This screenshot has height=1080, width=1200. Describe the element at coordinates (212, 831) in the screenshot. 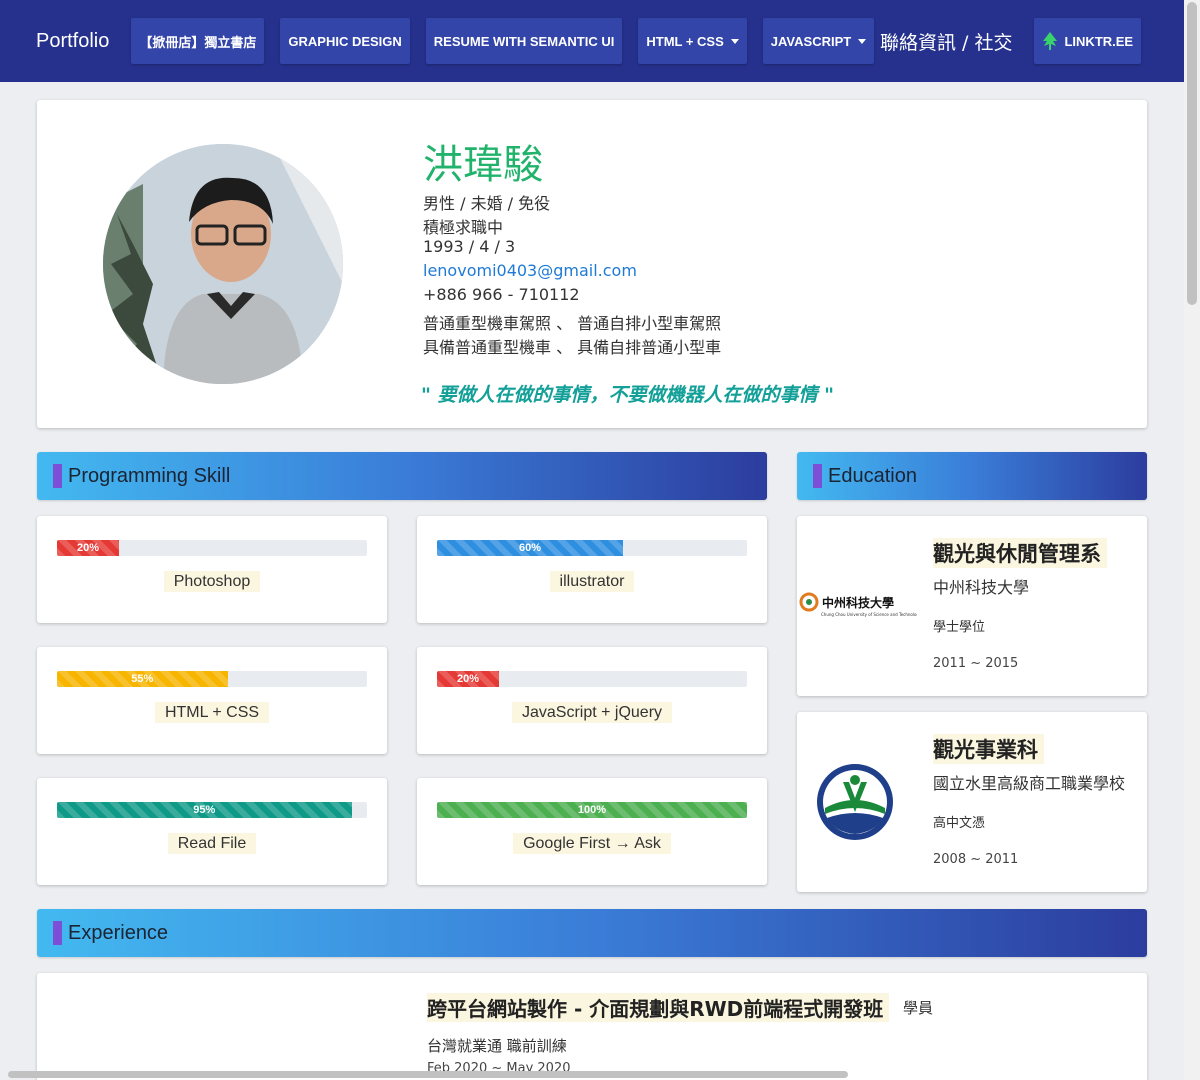

I see `skill-card: 95% Read File` at that location.